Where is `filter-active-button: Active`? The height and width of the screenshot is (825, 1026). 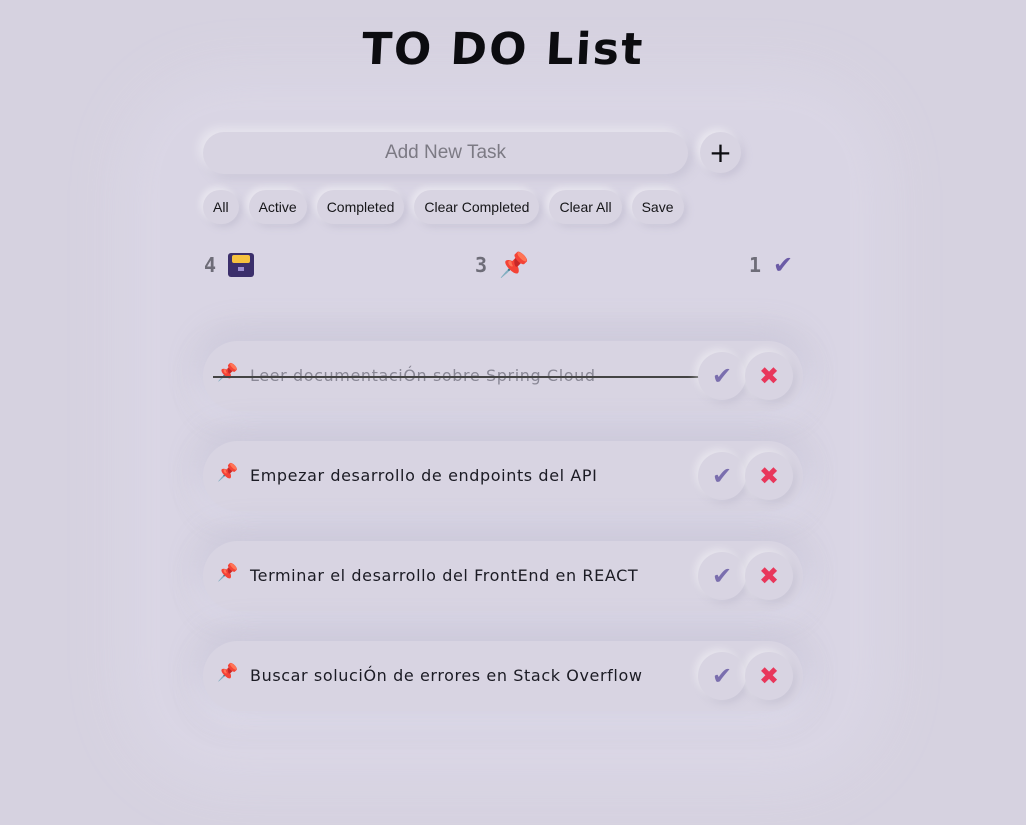 filter-active-button: Active is located at coordinates (277, 207).